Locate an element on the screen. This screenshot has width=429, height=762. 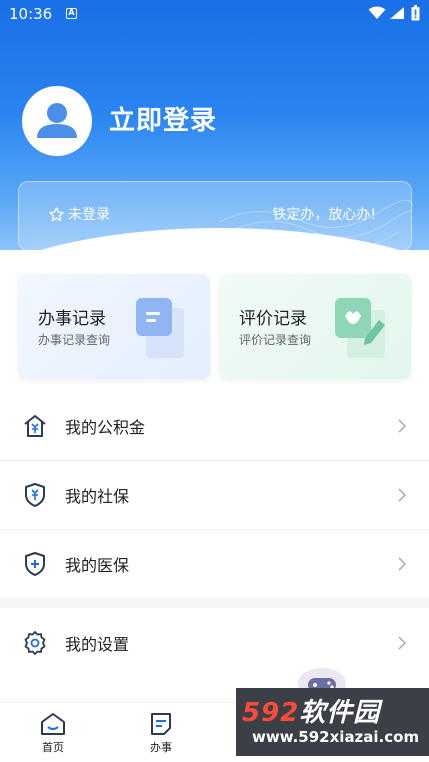
watermark-banner: 592软件园 www.592xiazai.com is located at coordinates (332, 722).